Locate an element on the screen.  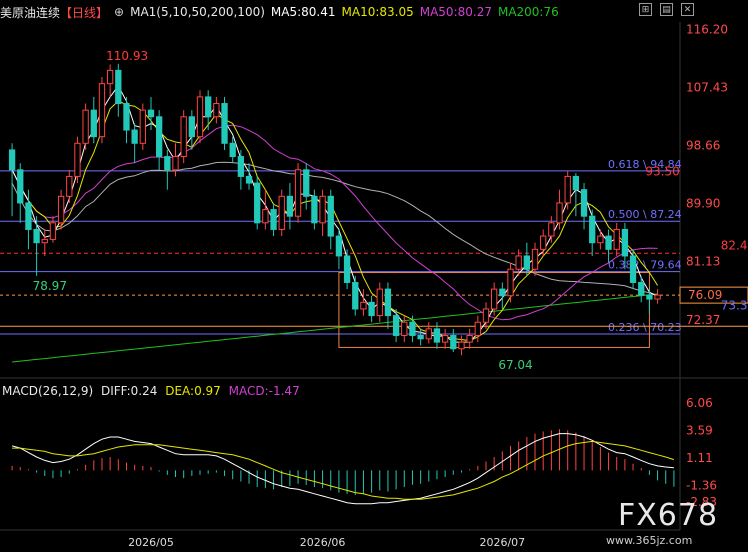
price-annotation: 67.04 is located at coordinates (515, 365).